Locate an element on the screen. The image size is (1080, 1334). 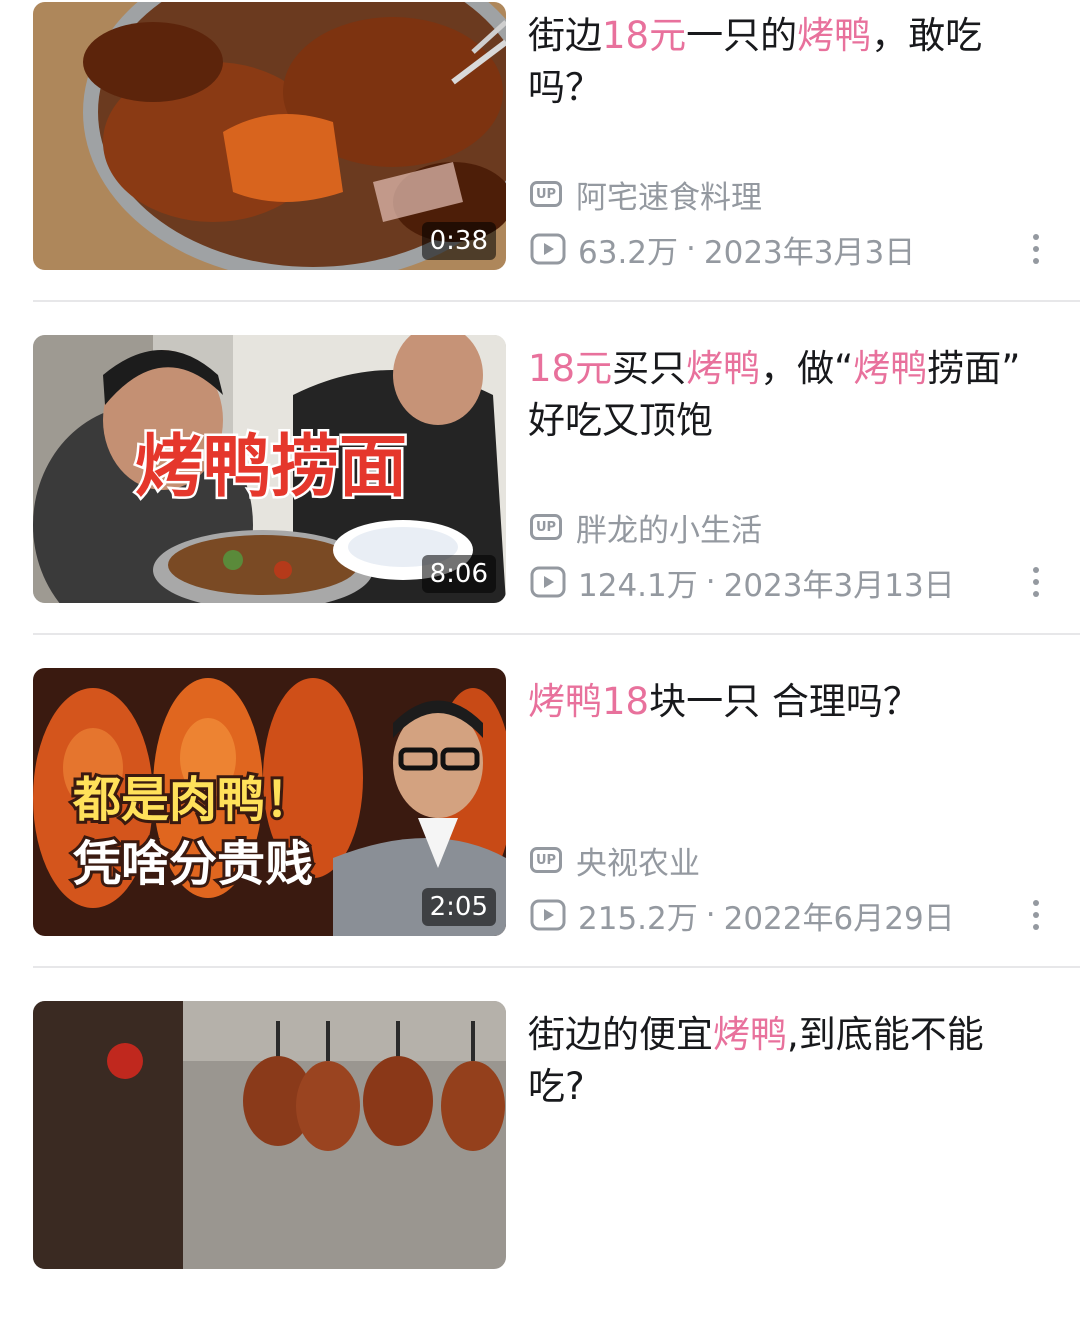
video-title: 街边的便宜烤鸭,到底能不能 吃? is located at coordinates (783, 1061).